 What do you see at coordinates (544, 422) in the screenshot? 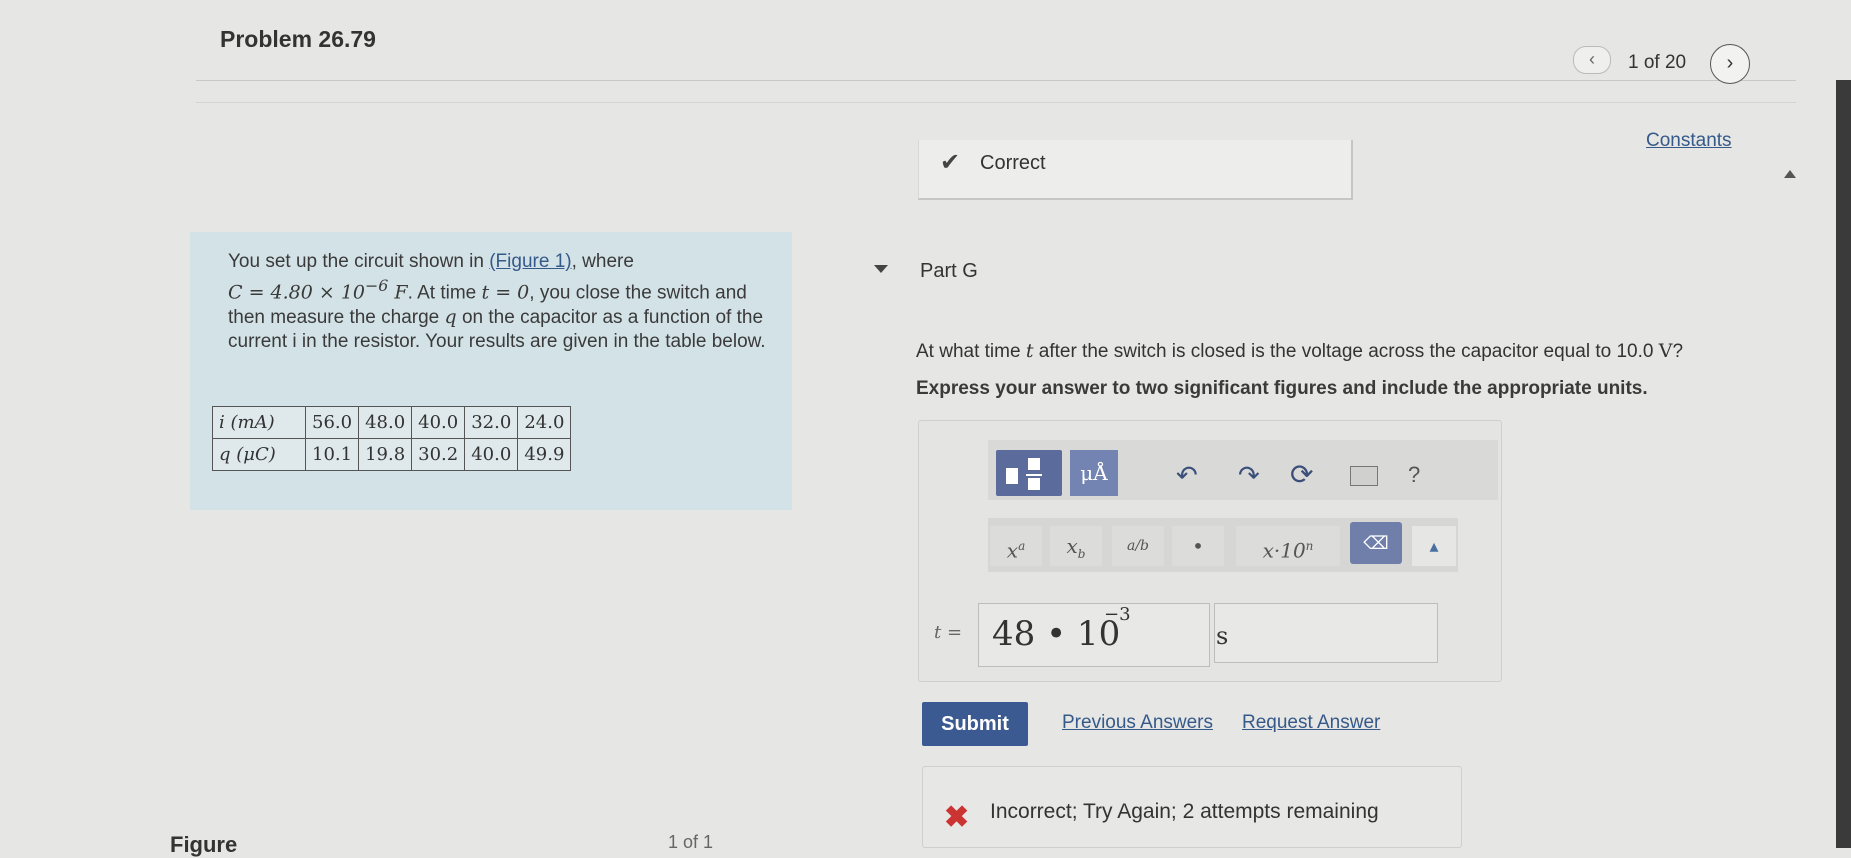
I see `table-cell: 24.0` at bounding box center [544, 422].